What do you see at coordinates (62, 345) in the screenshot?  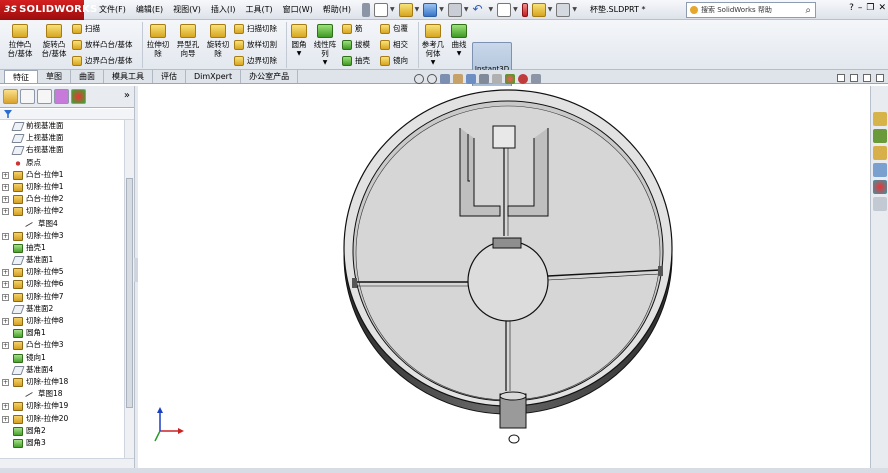 I see `tree-item: + 凸台-拉伸3` at bounding box center [62, 345].